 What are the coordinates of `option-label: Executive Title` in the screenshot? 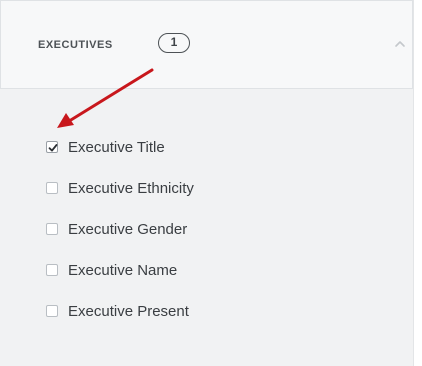 It's located at (116, 147).